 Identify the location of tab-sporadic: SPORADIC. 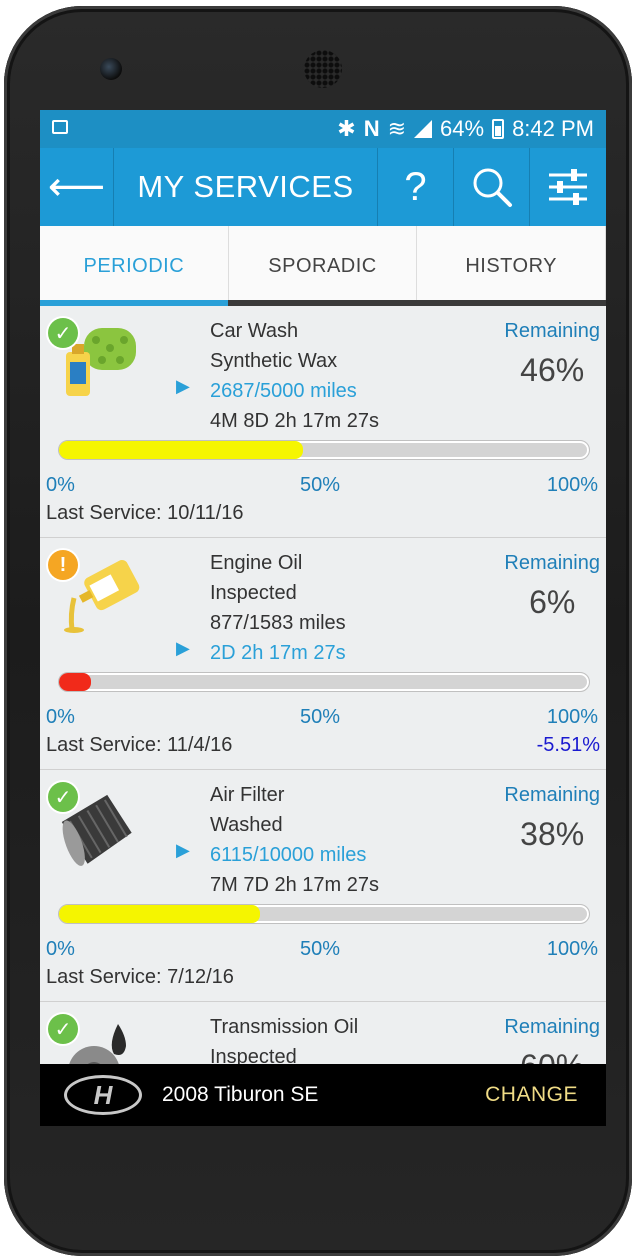
(323, 266).